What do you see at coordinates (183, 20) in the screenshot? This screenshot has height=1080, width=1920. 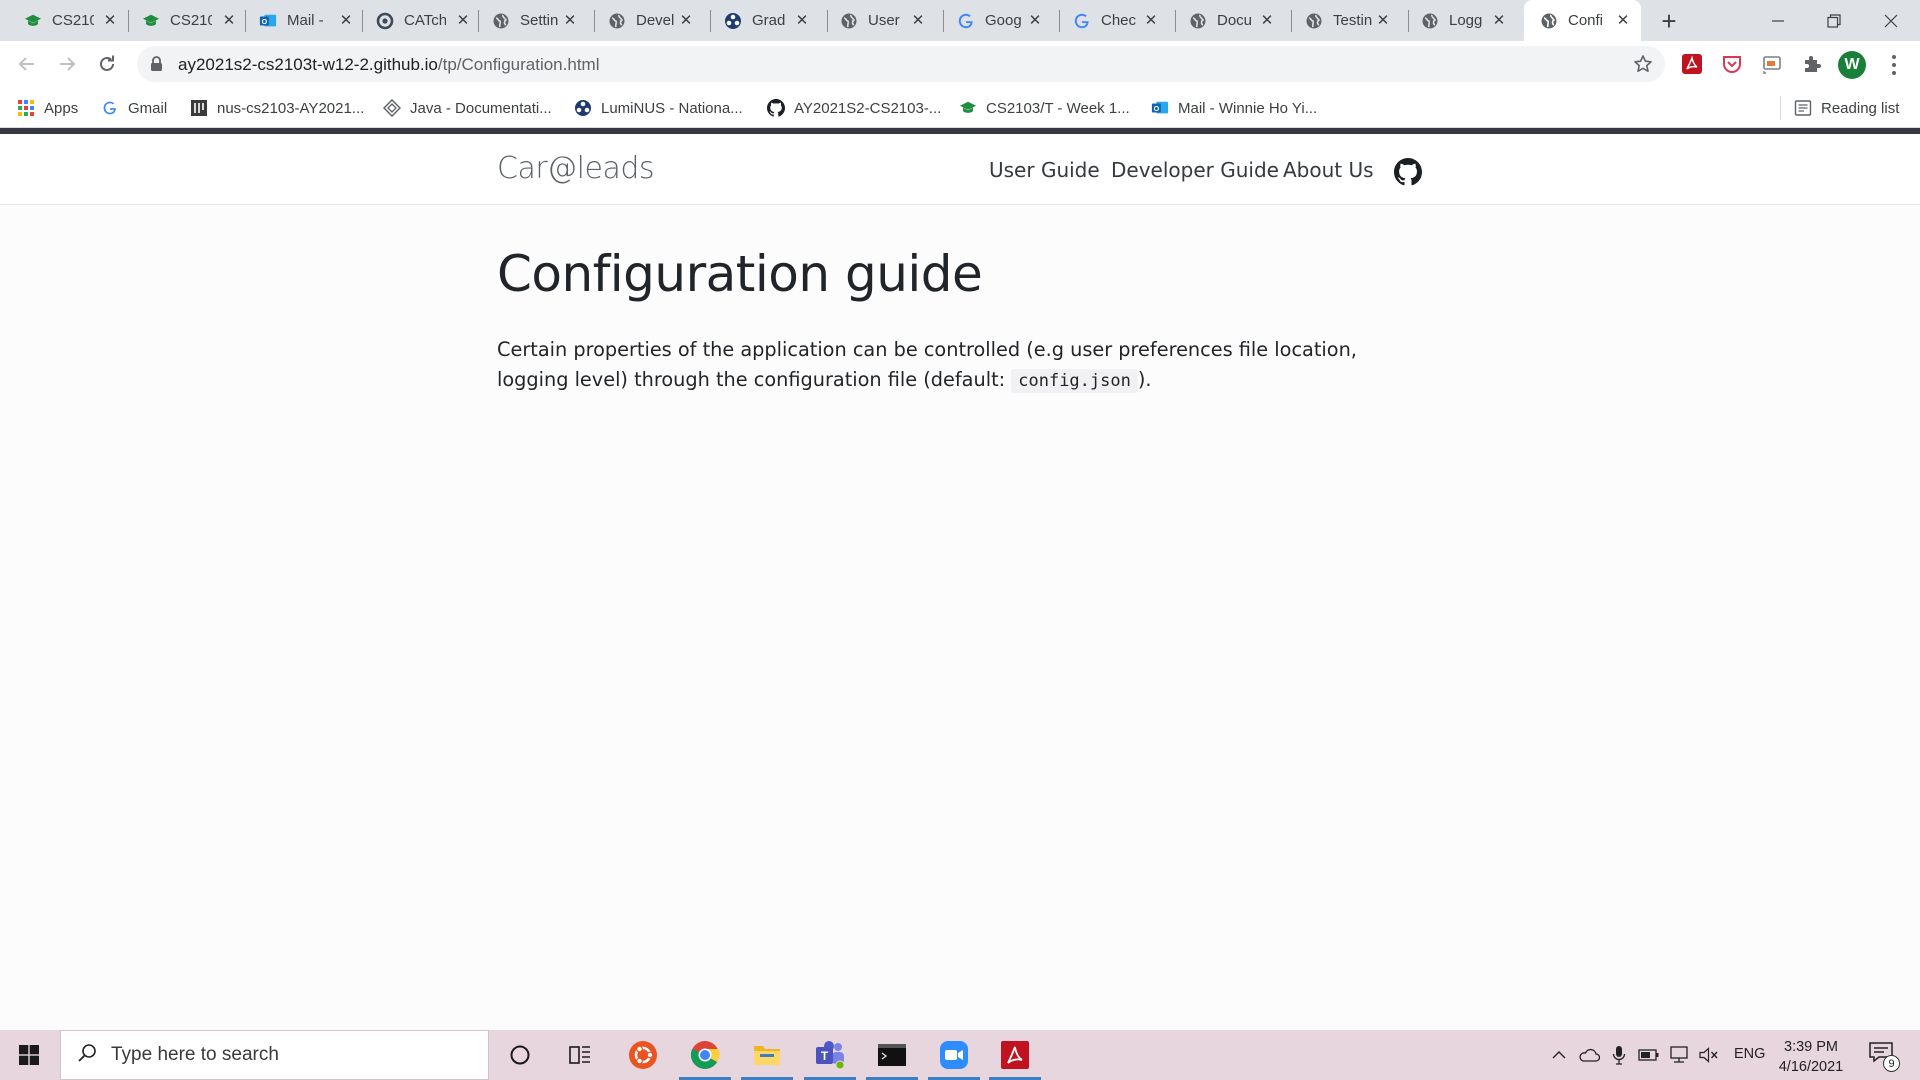 I see `tab-cs2103-2: CS210 ✕` at bounding box center [183, 20].